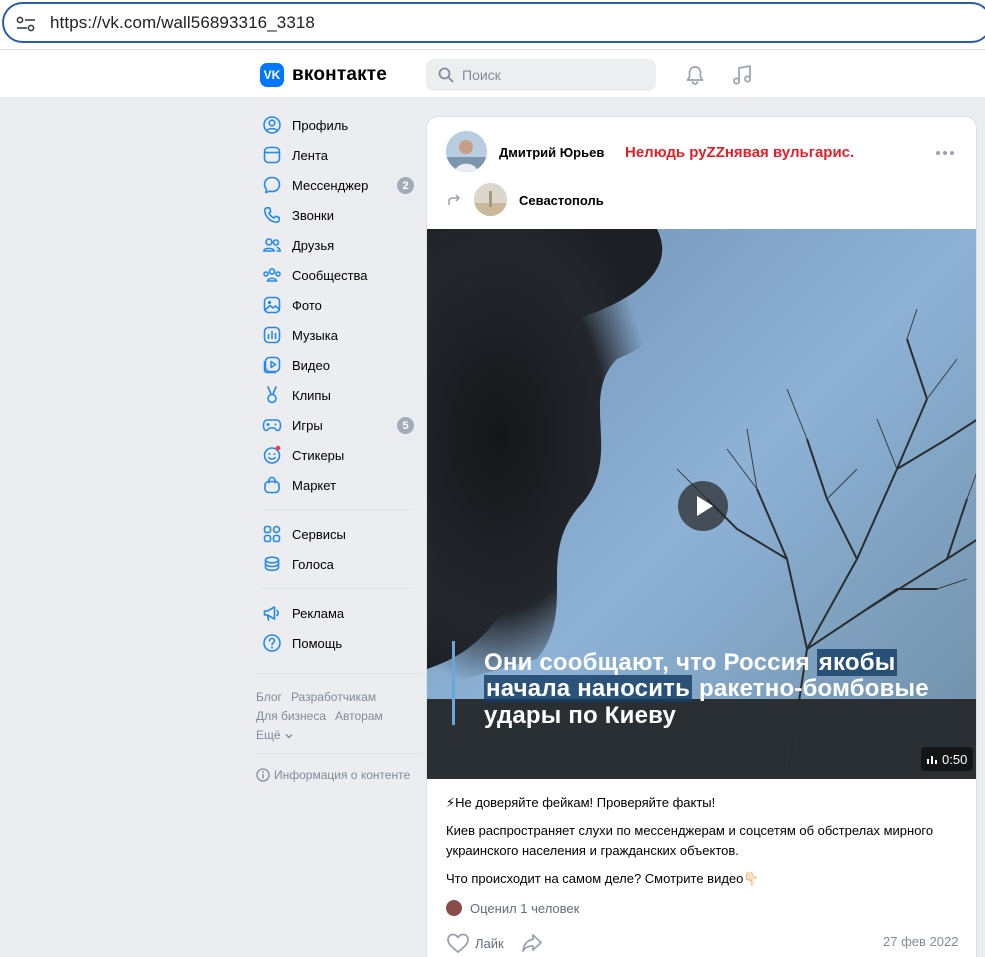  Describe the element at coordinates (339, 395) in the screenshot. I see `sidebar-item-clips: Клипы` at that location.